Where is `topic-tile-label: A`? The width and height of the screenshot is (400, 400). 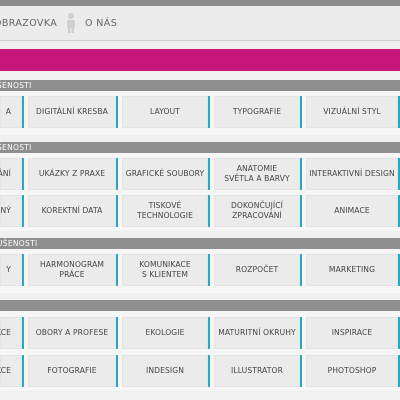
topic-tile-label: A is located at coordinates (8, 111).